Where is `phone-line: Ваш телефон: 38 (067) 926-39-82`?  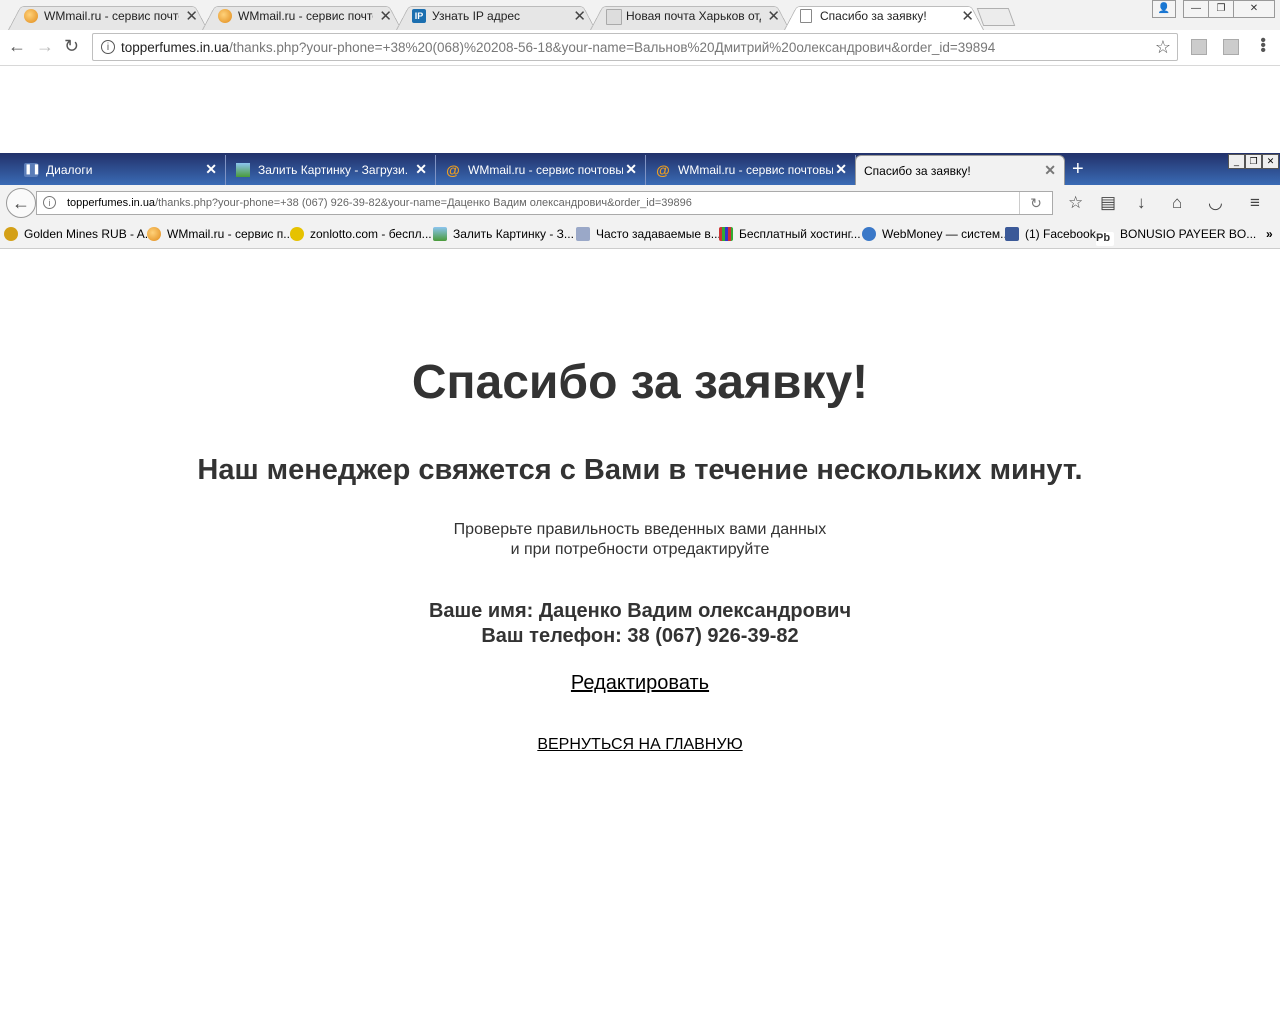
phone-line: Ваш телефон: 38 (067) 926-39-82 is located at coordinates (640, 636).